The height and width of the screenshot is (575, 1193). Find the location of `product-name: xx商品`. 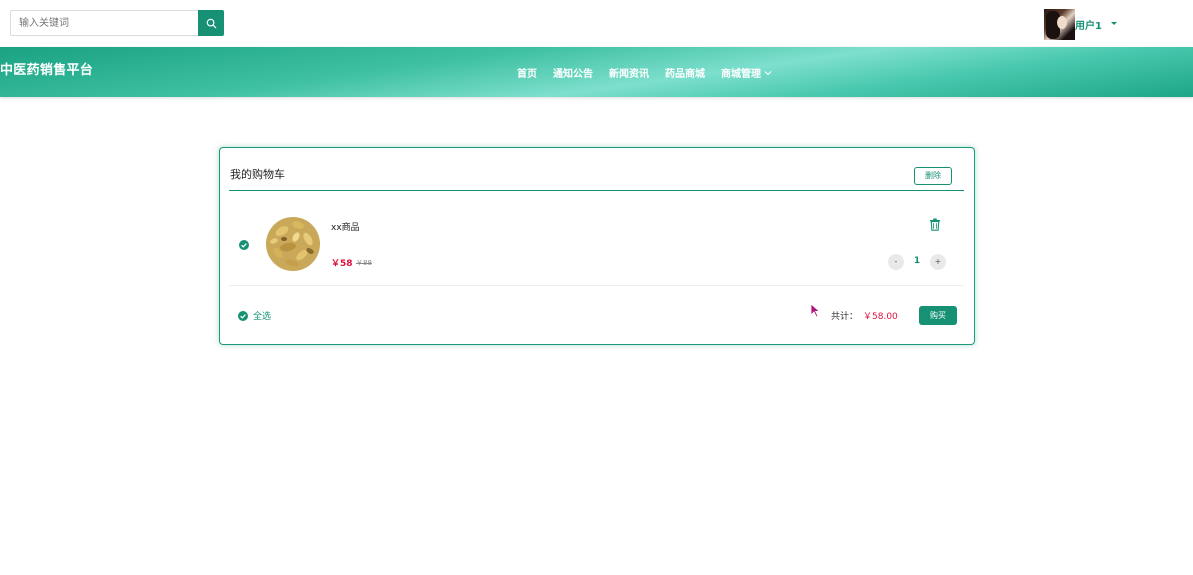

product-name: xx商品 is located at coordinates (345, 226).